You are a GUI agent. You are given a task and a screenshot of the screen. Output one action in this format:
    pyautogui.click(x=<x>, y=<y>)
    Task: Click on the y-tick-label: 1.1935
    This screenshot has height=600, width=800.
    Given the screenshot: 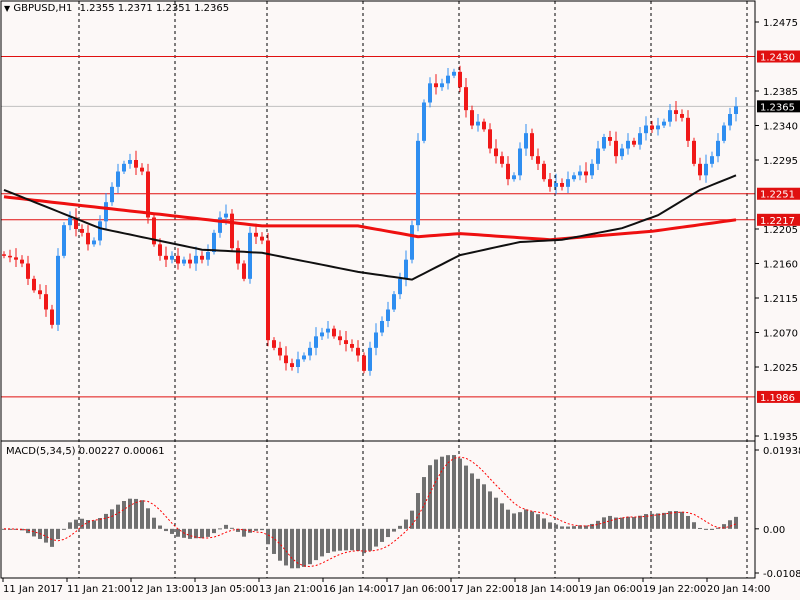 What is the action you would take?
    pyautogui.click(x=780, y=437)
    